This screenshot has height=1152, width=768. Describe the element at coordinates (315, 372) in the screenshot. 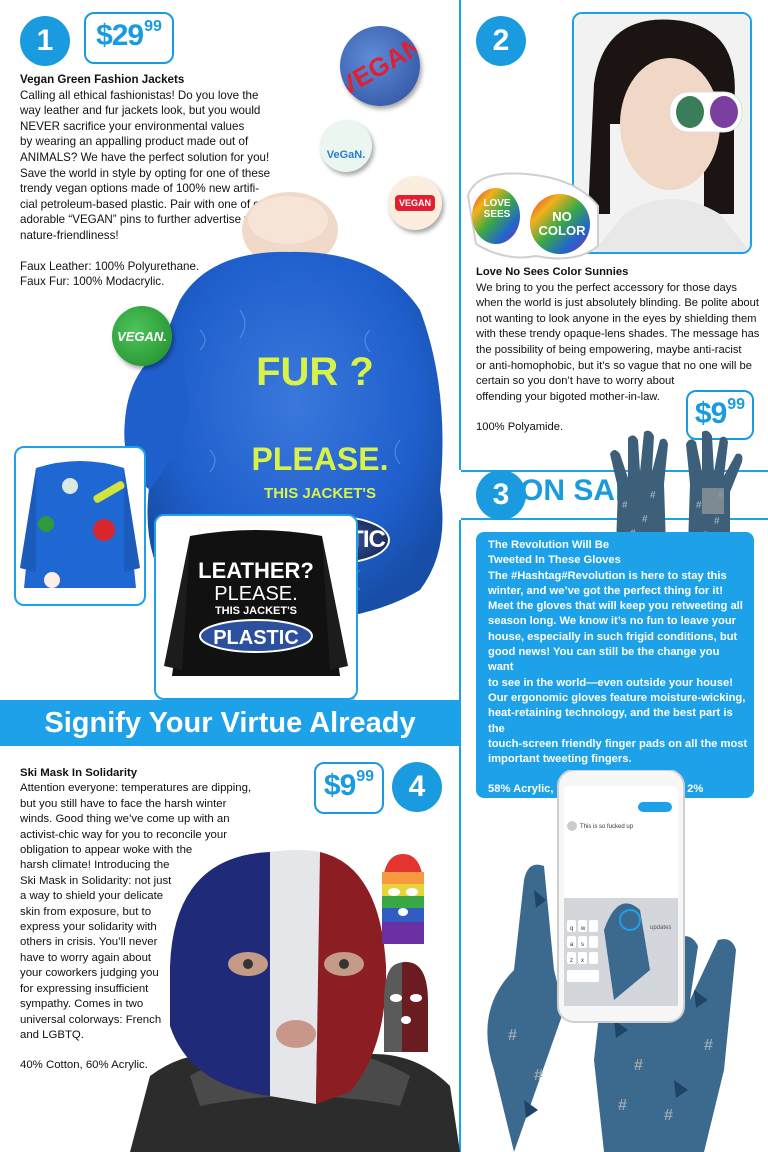

I see `jacket-back-text-1: FUR ?` at that location.